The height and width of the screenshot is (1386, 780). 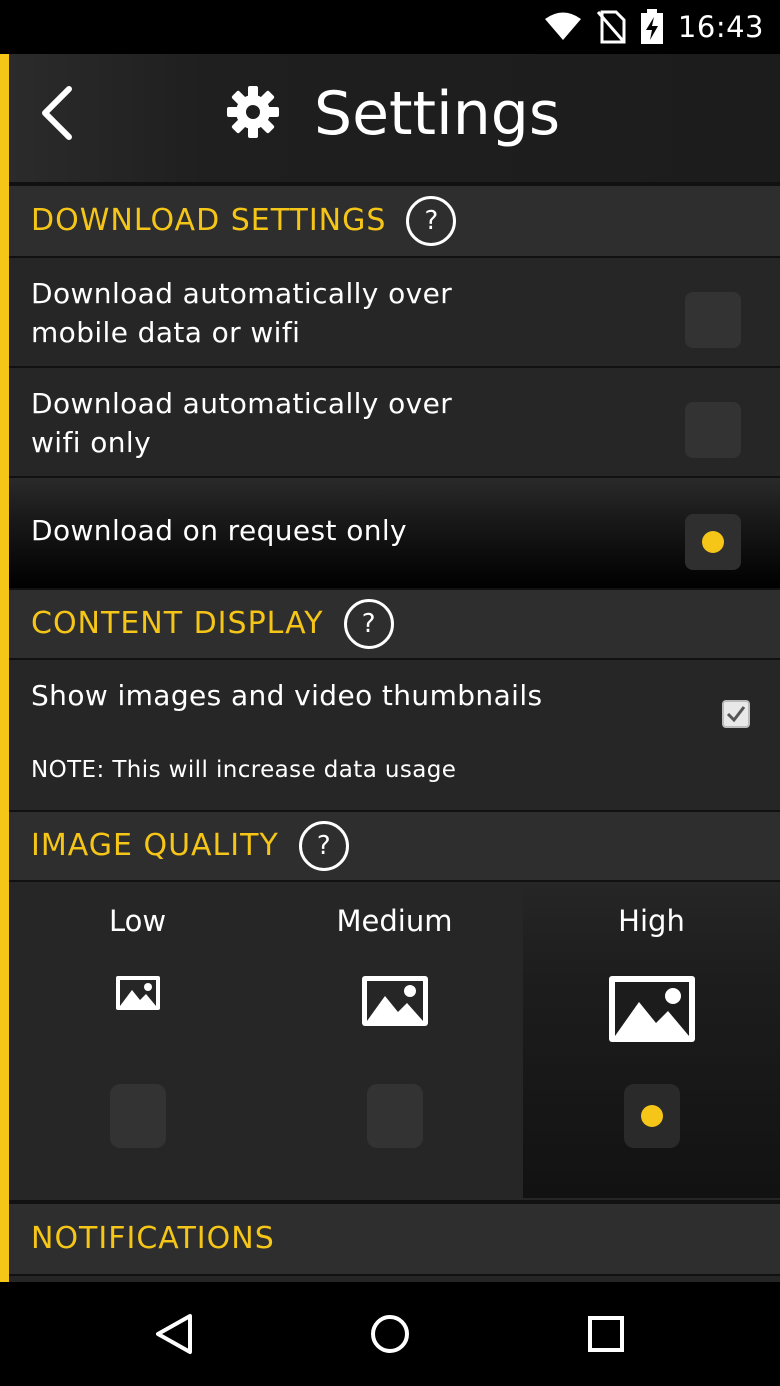 I want to click on radio-quality-low, so click(x=137, y=1116).